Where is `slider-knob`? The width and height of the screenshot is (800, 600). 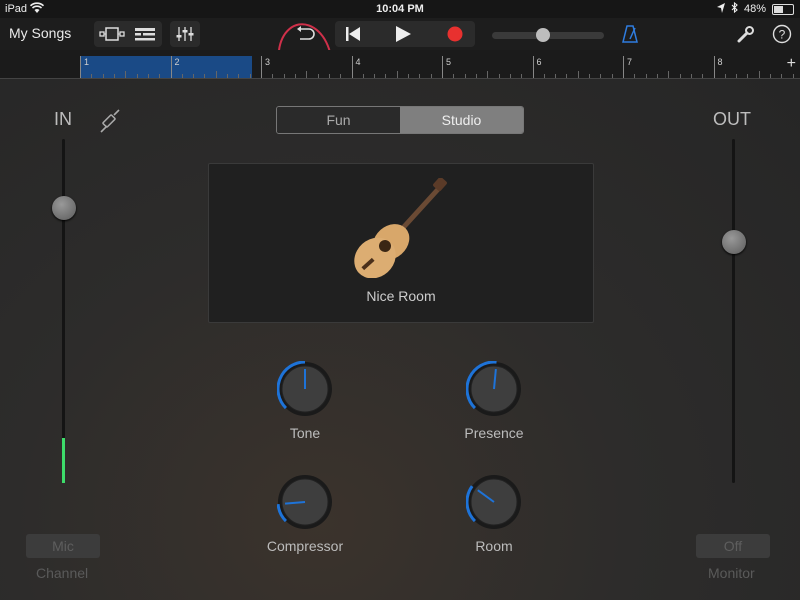 slider-knob is located at coordinates (543, 35).